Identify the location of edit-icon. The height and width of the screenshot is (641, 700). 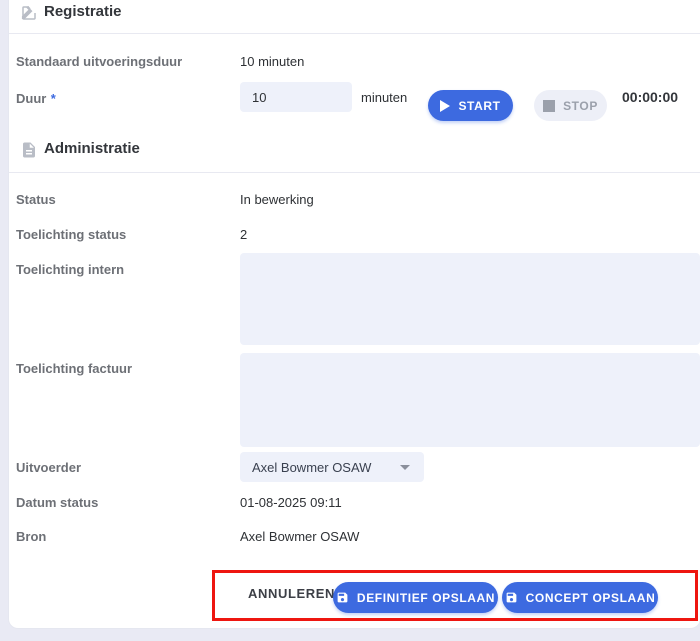
(29, 13).